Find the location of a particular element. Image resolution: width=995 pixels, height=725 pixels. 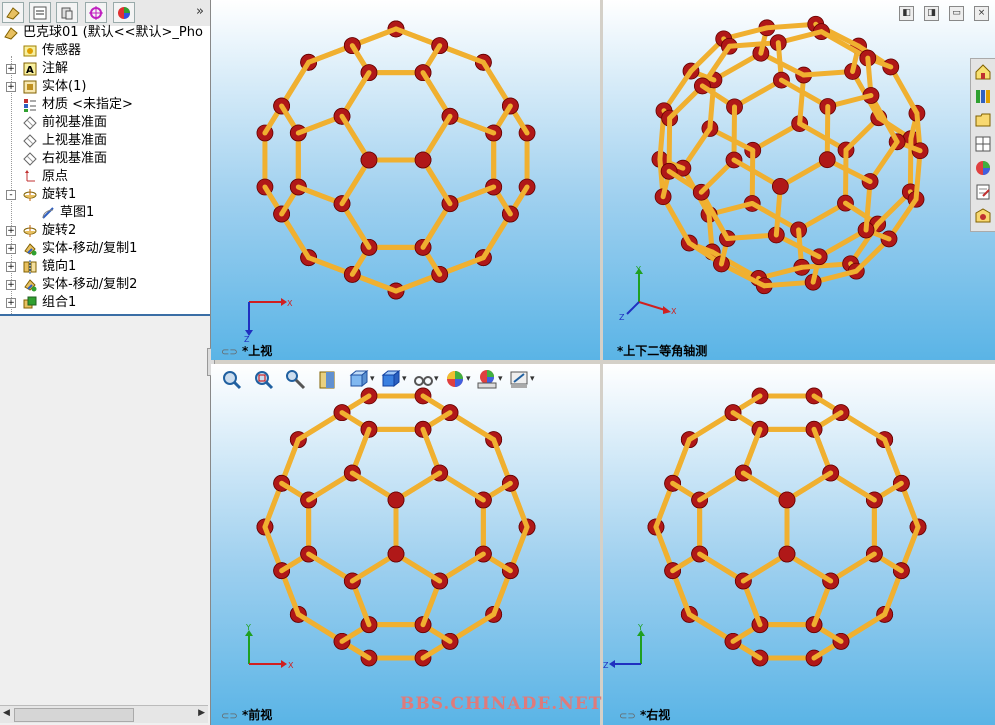

tree-node: 巴克球01 (默认<<默认>_Pho is located at coordinates (105, 33).